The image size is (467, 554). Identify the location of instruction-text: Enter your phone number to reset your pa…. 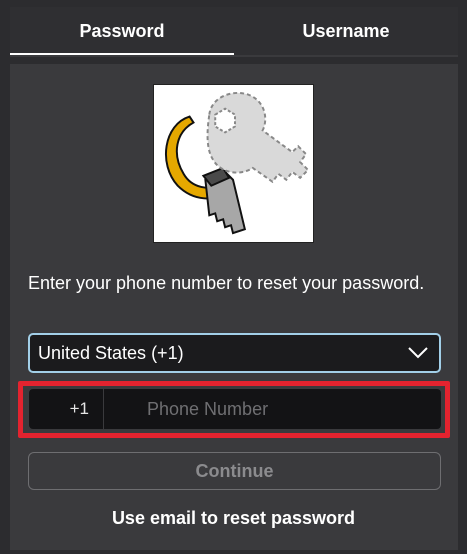
(226, 283).